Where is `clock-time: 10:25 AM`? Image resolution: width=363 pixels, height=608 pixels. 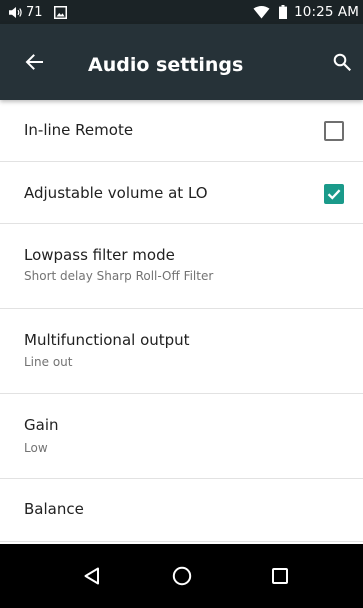 clock-time: 10:25 AM is located at coordinates (326, 12).